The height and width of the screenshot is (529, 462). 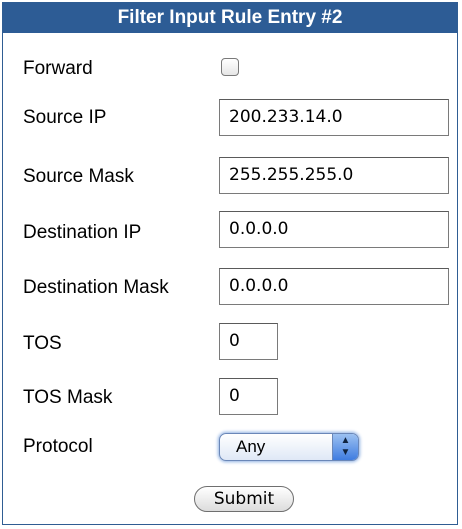 I want to click on protocol-selected-value: Any, so click(x=251, y=446).